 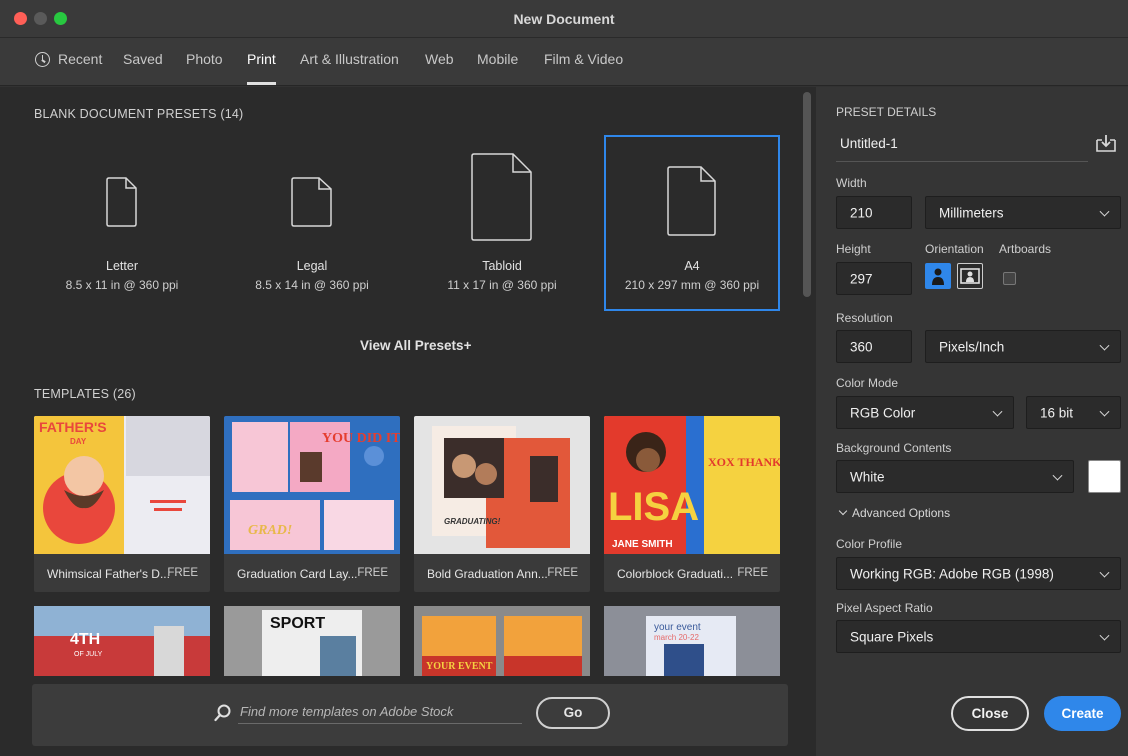 I want to click on stock-search-input, so click(x=380, y=712).